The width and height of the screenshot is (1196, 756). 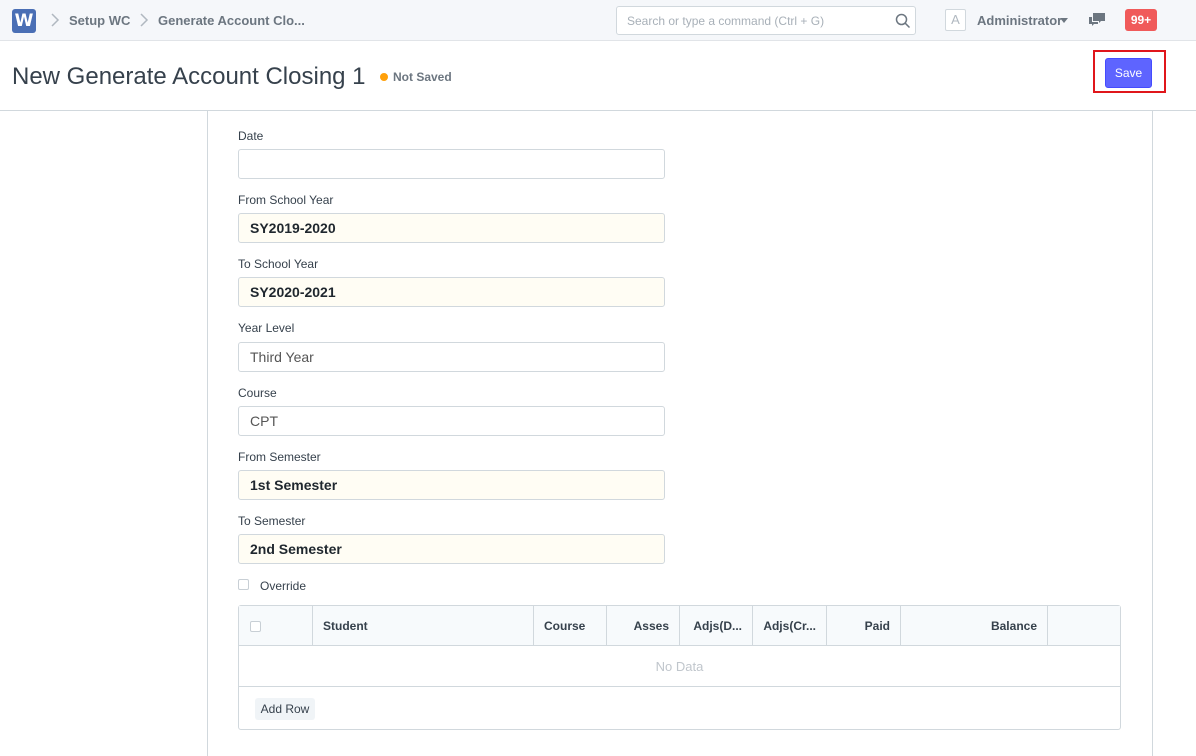 I want to click on year-level-field: Third Year, so click(x=451, y=357).